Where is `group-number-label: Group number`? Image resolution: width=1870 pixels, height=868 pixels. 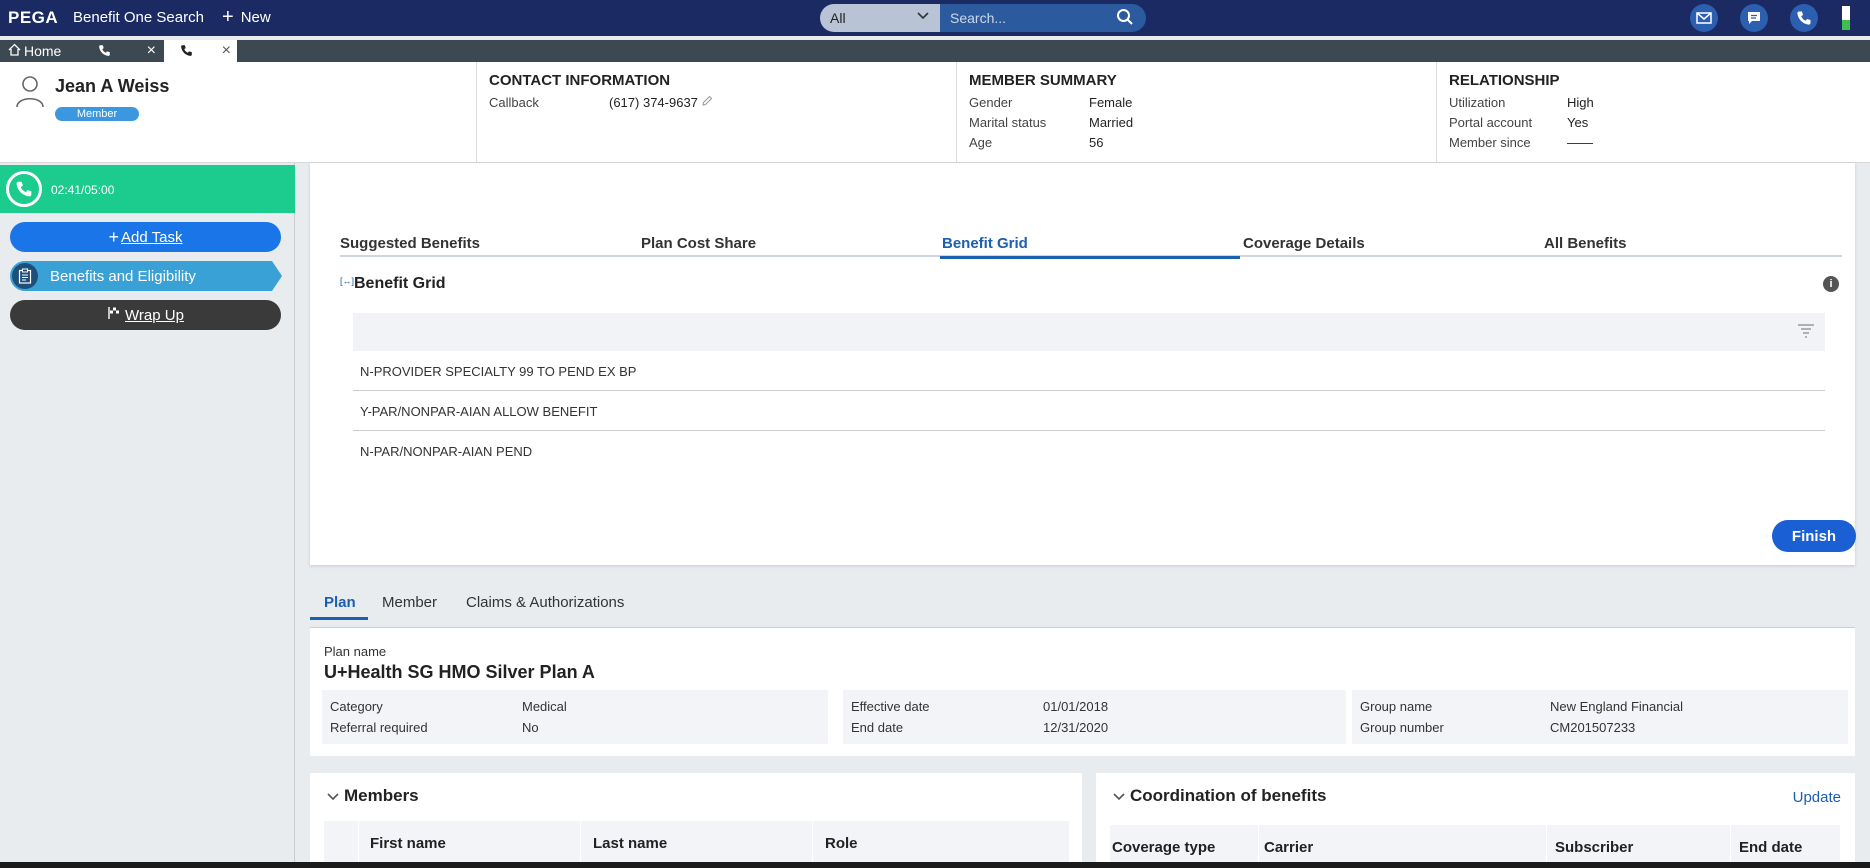
group-number-label: Group number is located at coordinates (1402, 727).